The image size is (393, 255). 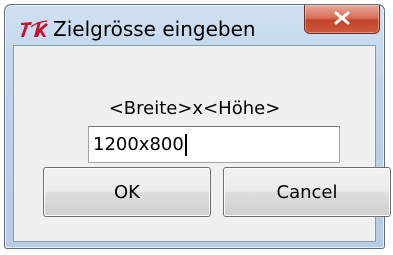 What do you see at coordinates (214, 144) in the screenshot?
I see `size-input: 1200x800` at bounding box center [214, 144].